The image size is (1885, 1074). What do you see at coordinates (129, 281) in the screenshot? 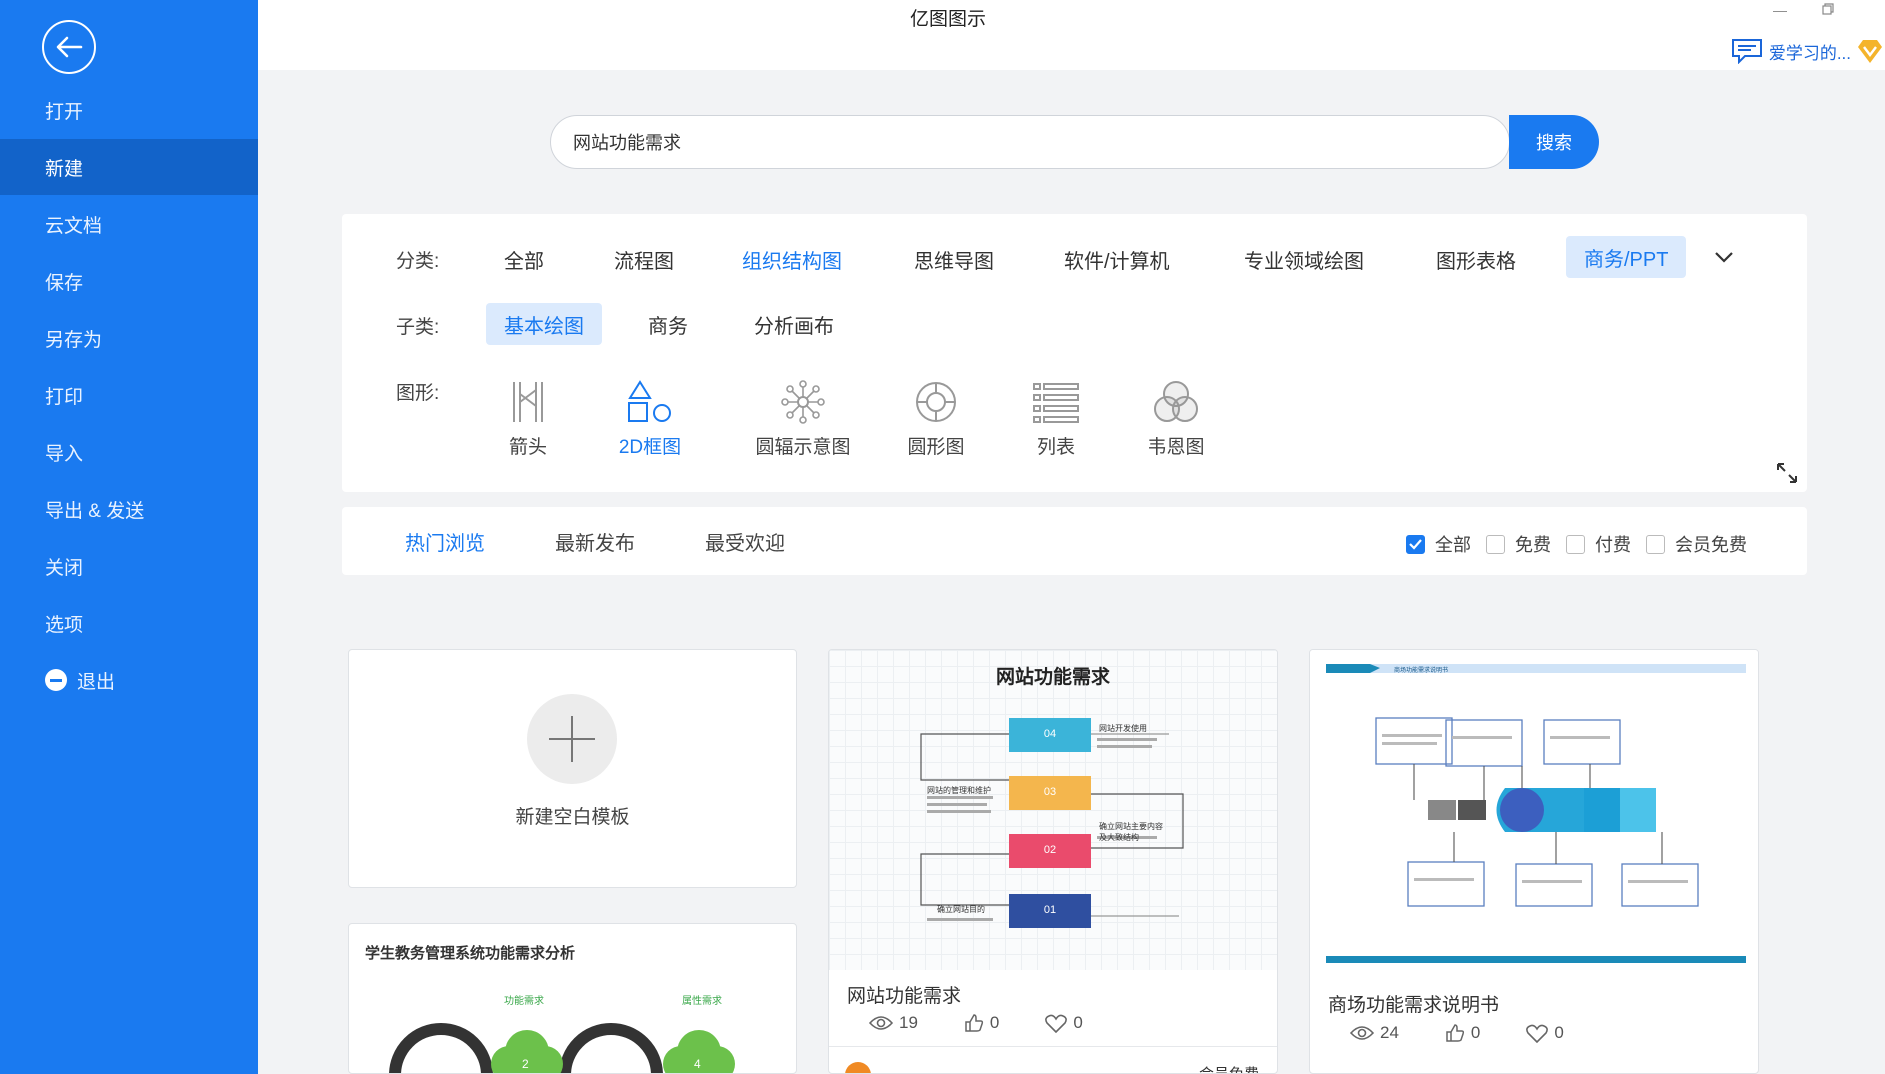
I see `sidebar-item-save: 保存` at bounding box center [129, 281].